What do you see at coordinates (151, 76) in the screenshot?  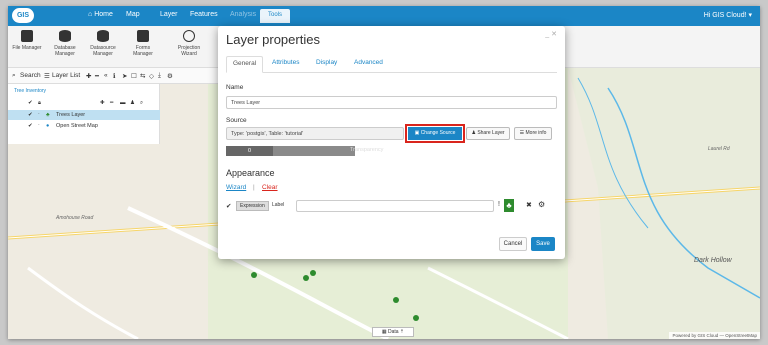 I see `diamond-icon: ◇` at bounding box center [151, 76].